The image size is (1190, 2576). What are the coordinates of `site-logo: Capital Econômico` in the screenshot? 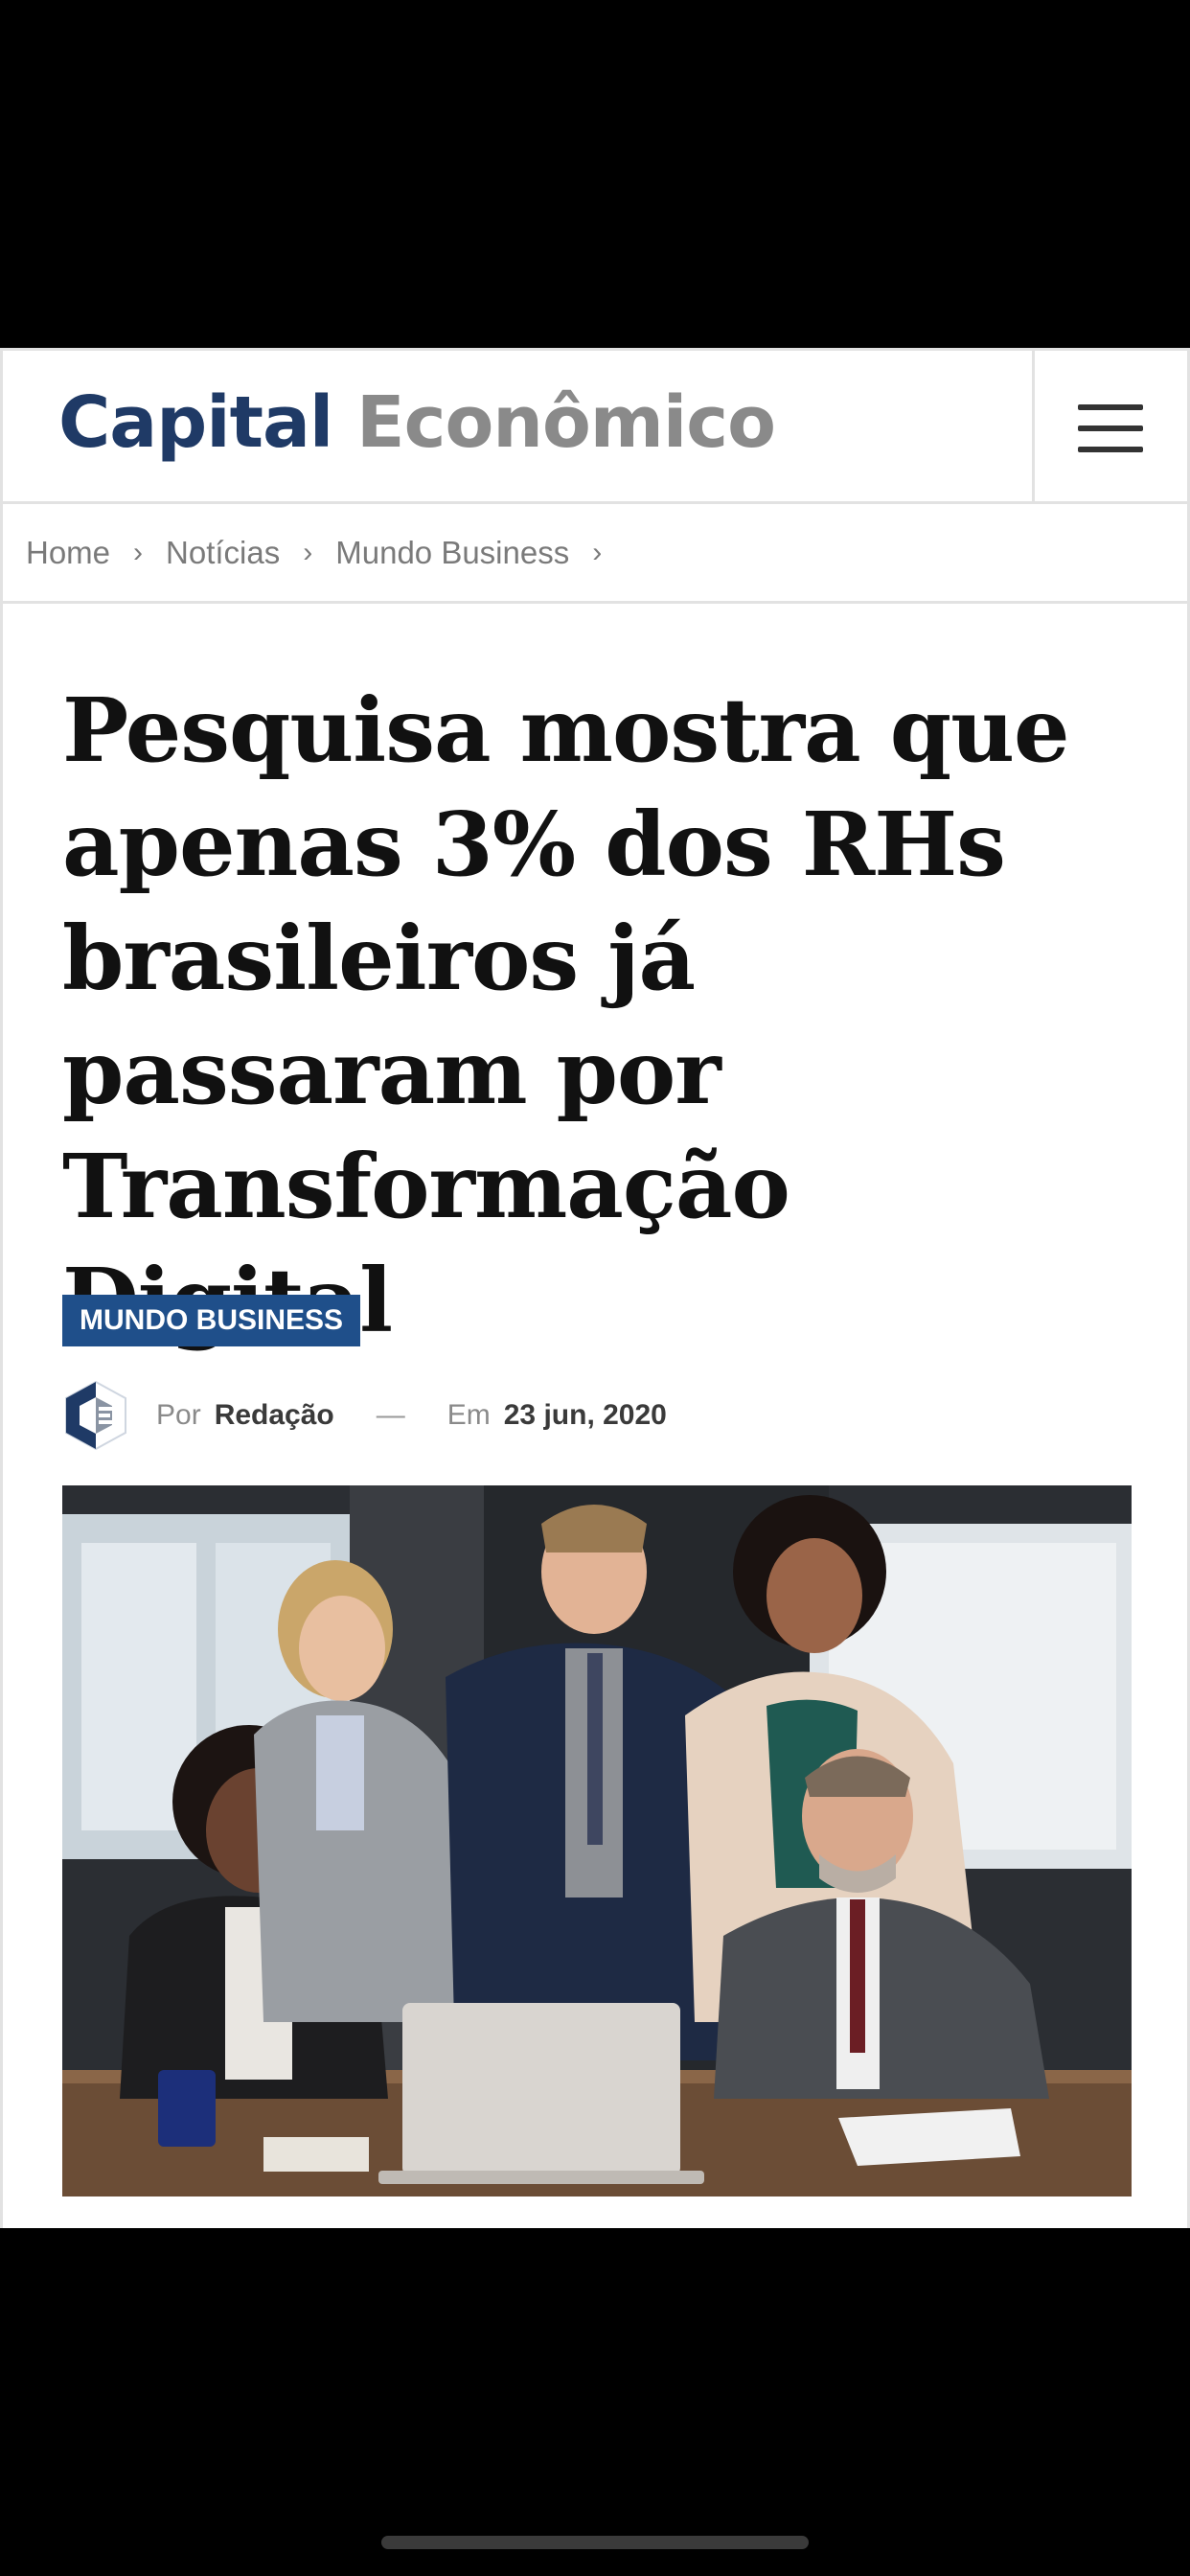 It's located at (417, 422).